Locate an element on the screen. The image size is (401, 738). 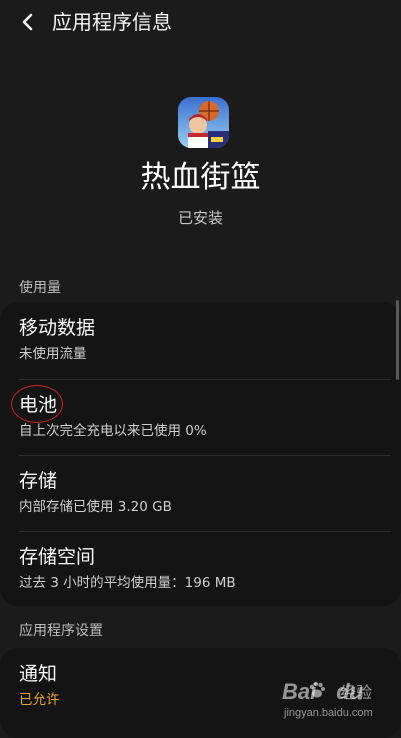
chevron-left-icon is located at coordinates (27, 22).